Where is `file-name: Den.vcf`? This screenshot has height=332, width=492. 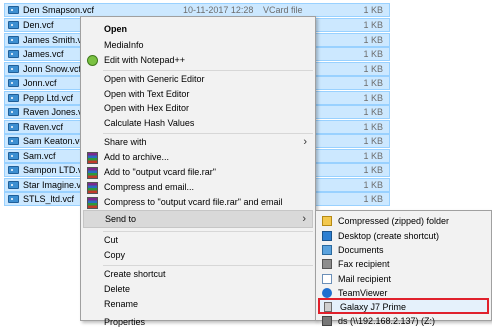
file-name: Den.vcf is located at coordinates (38, 25).